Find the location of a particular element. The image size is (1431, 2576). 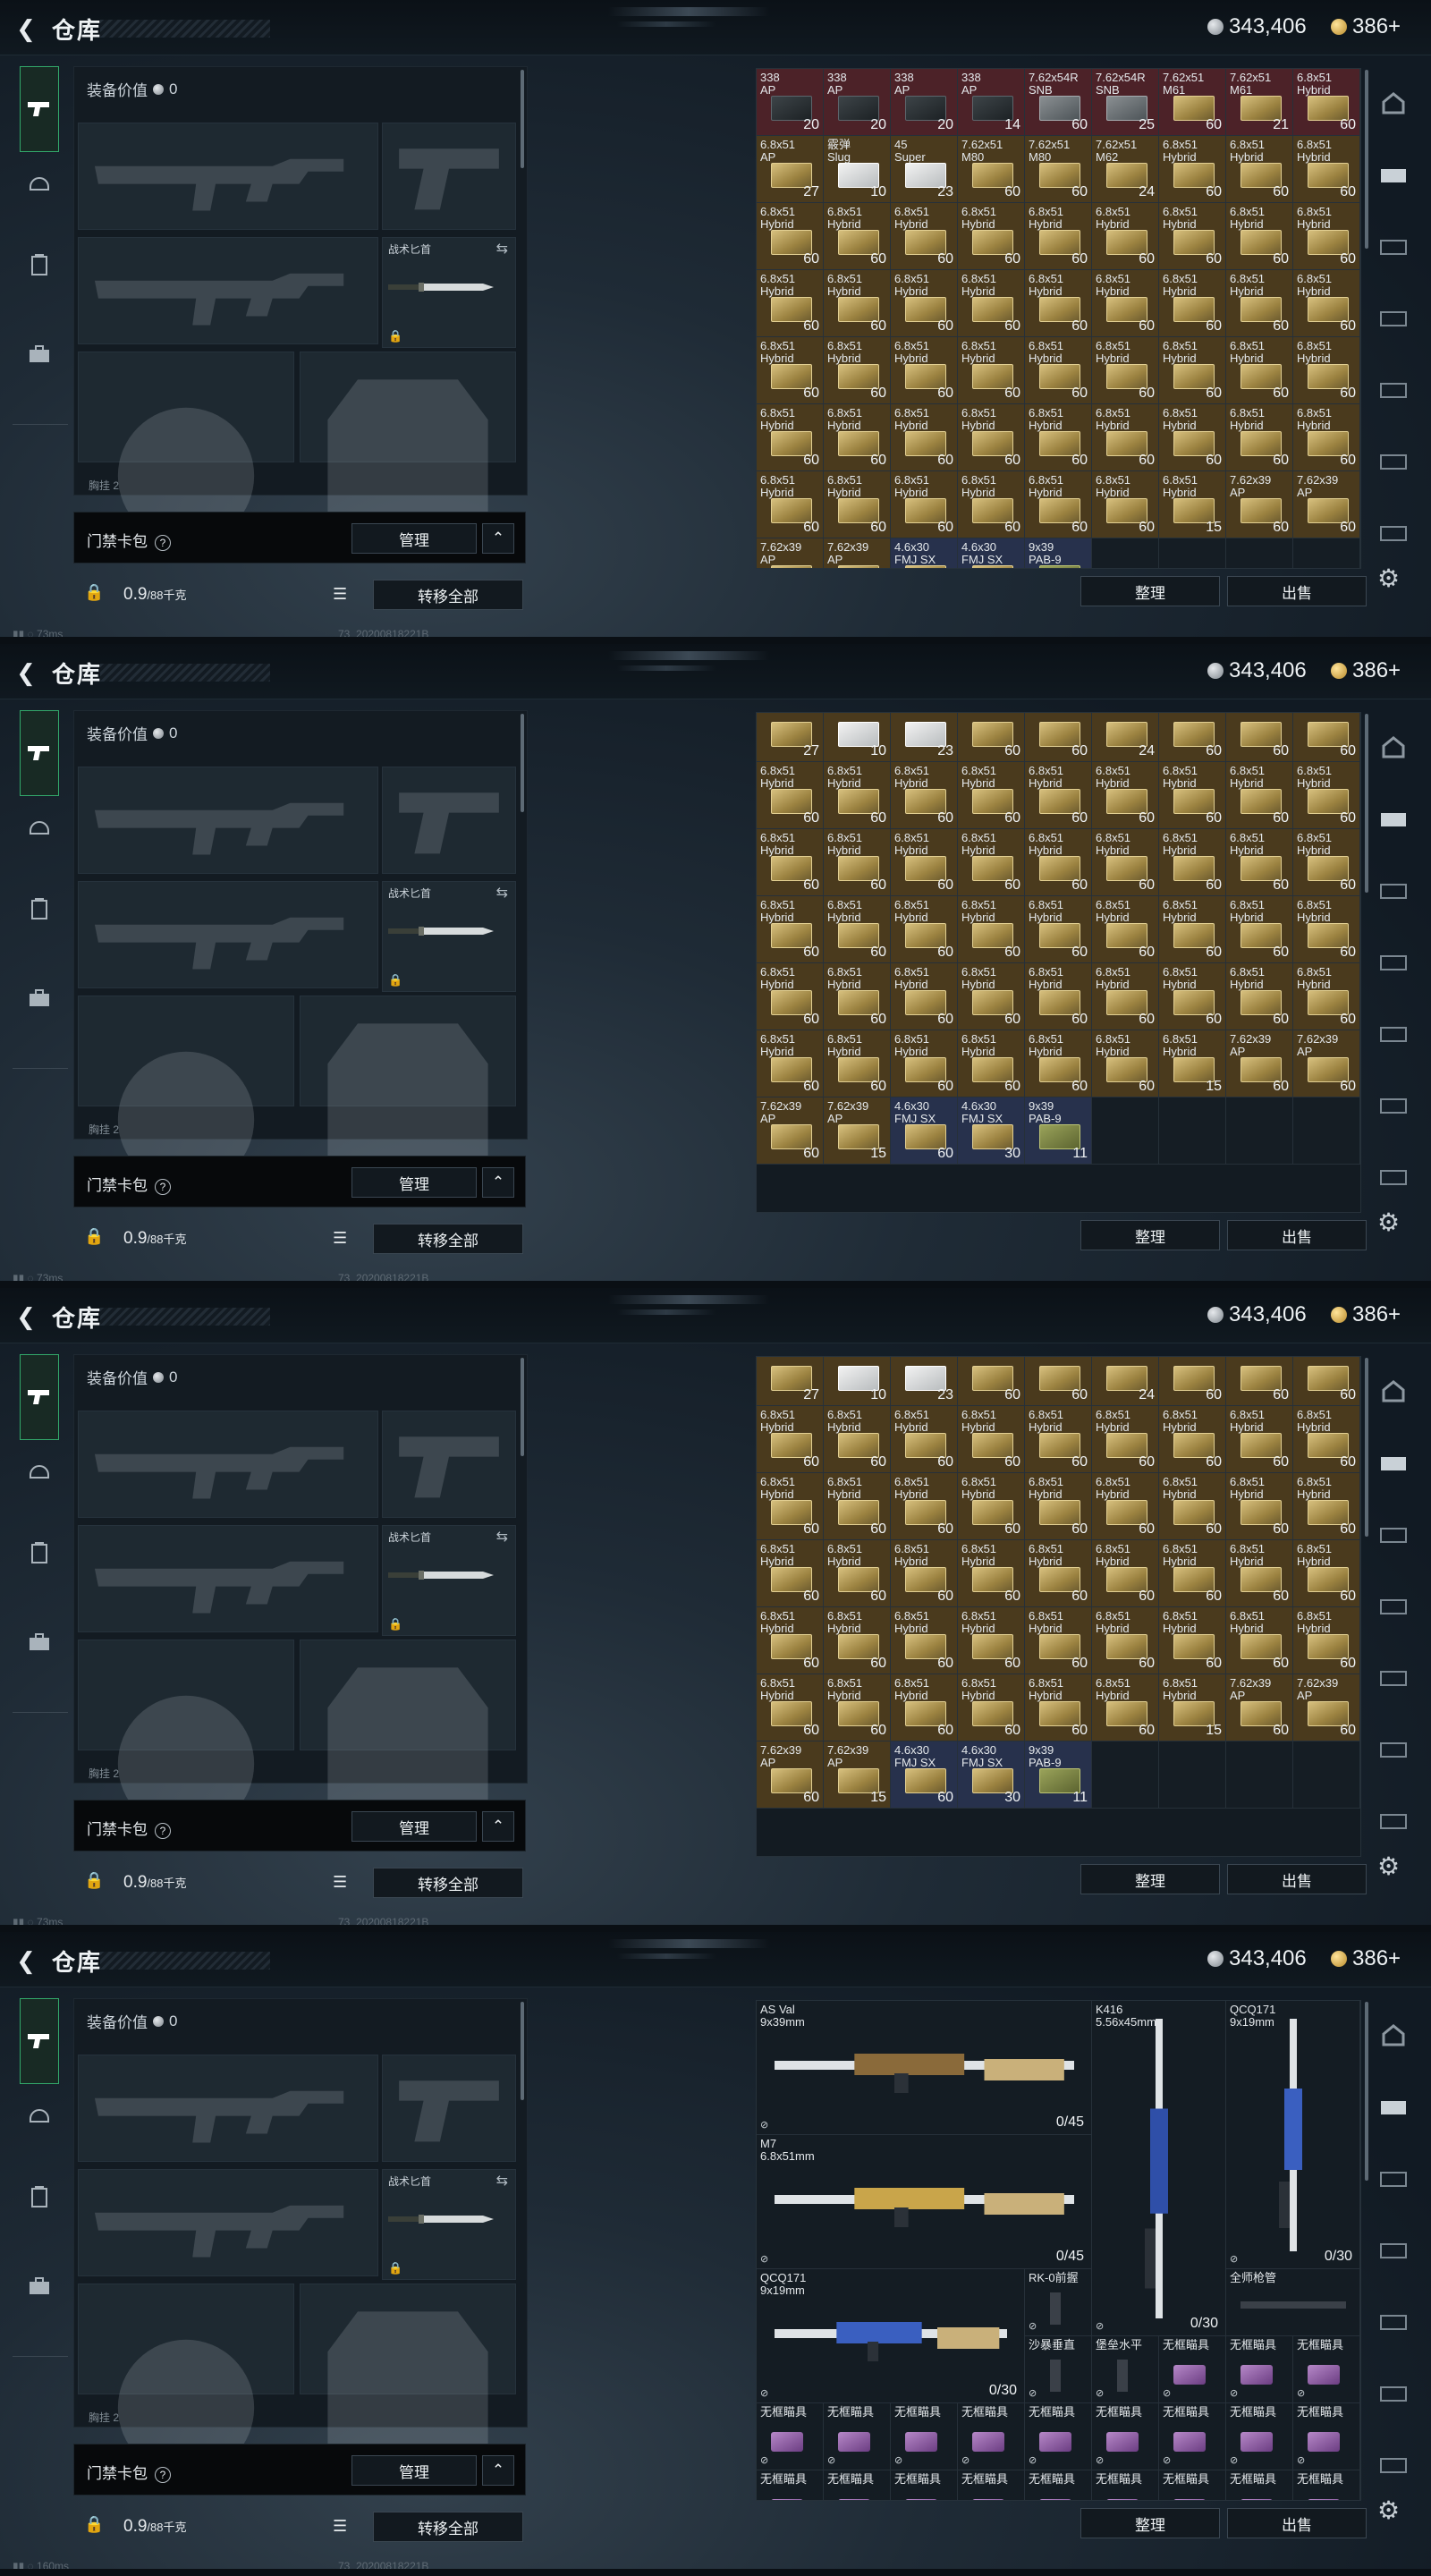

nav-weapons is located at coordinates (40, 753).